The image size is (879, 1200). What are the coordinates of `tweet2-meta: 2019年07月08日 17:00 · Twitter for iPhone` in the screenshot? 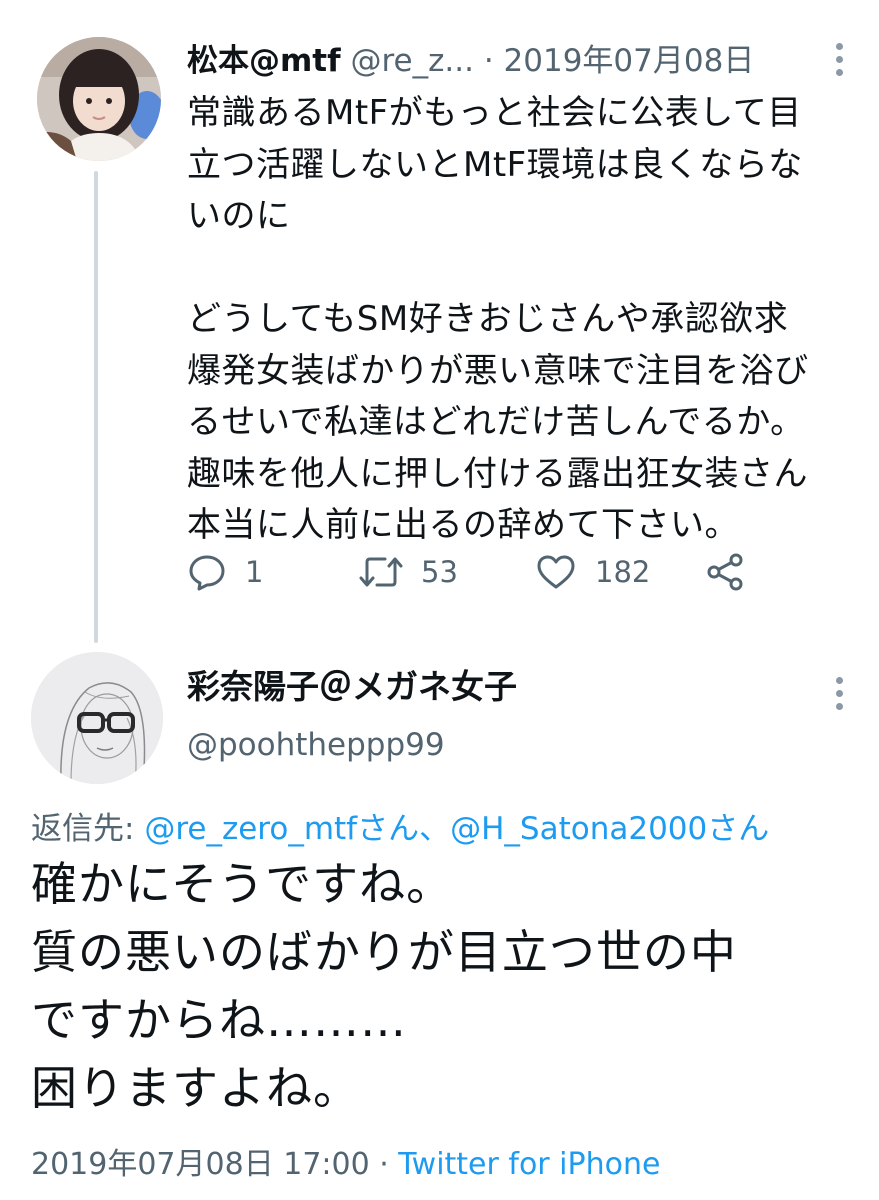 It's located at (345, 1165).